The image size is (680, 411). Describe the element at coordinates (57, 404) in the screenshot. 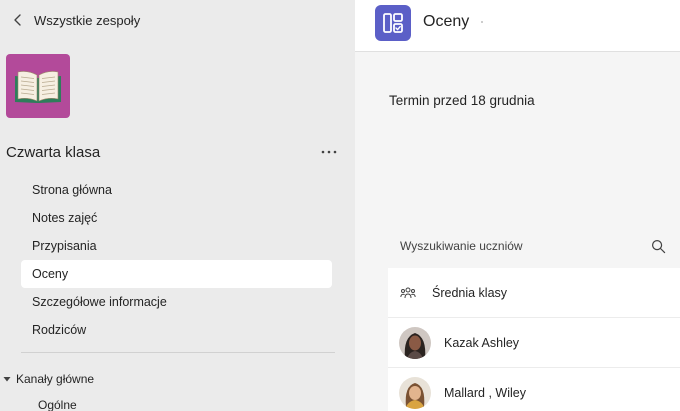

I see `channel-item-general: Ogólne` at that location.